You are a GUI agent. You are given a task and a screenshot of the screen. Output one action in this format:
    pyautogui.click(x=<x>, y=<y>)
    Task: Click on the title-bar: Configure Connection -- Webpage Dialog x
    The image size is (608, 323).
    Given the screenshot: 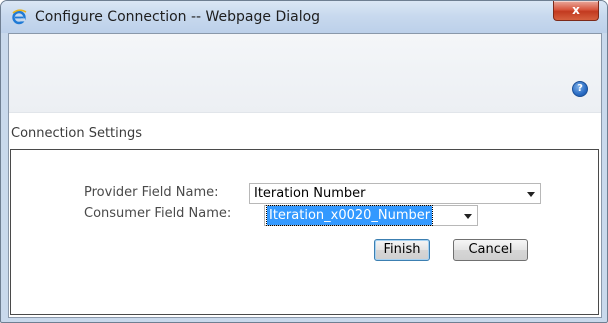 What is the action you would take?
    pyautogui.click(x=304, y=17)
    